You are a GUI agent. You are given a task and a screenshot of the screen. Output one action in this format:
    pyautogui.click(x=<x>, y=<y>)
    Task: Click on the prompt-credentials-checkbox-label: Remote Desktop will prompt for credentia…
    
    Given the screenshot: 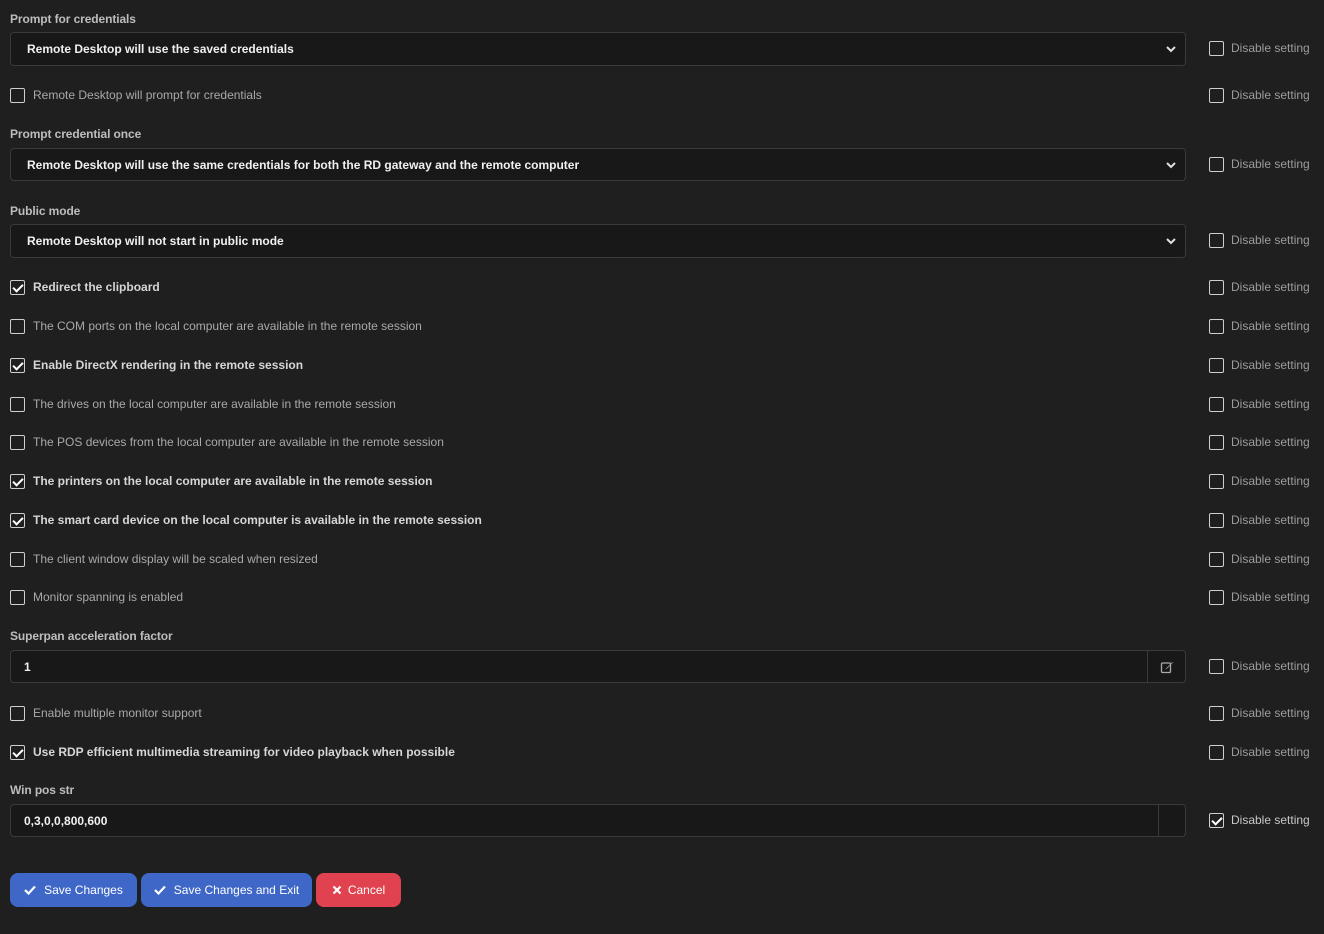 What is the action you would take?
    pyautogui.click(x=147, y=95)
    